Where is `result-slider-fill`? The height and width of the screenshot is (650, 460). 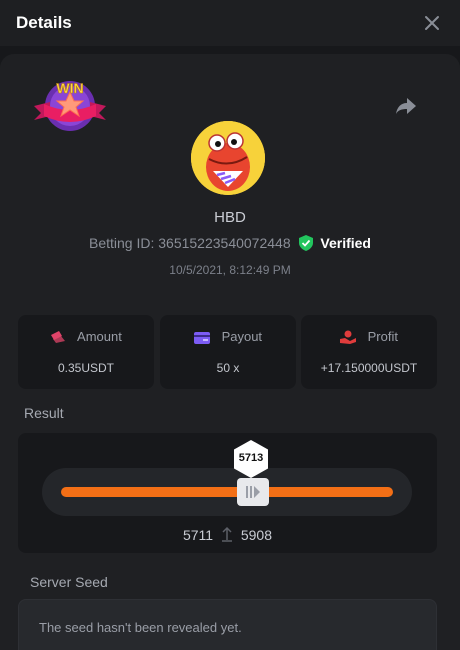 result-slider-fill is located at coordinates (227, 492).